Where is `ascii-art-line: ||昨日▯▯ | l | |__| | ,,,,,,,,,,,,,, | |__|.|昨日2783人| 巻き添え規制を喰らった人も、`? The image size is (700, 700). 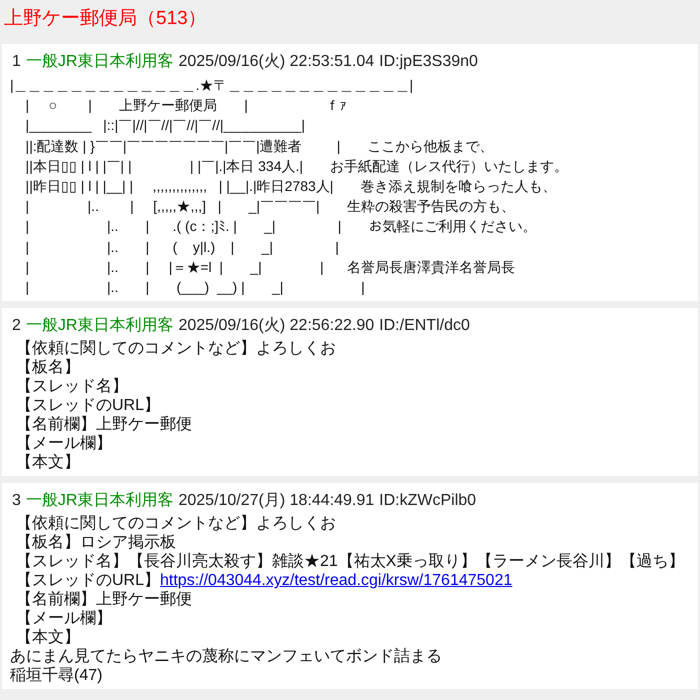
ascii-art-line: ||昨日▯▯ | l | |__| | ,,,,,,,,,,,,,, | |__|.|昨日2783人| 巻き添え規制を喰らった人も、 is located at coordinates (291, 186).